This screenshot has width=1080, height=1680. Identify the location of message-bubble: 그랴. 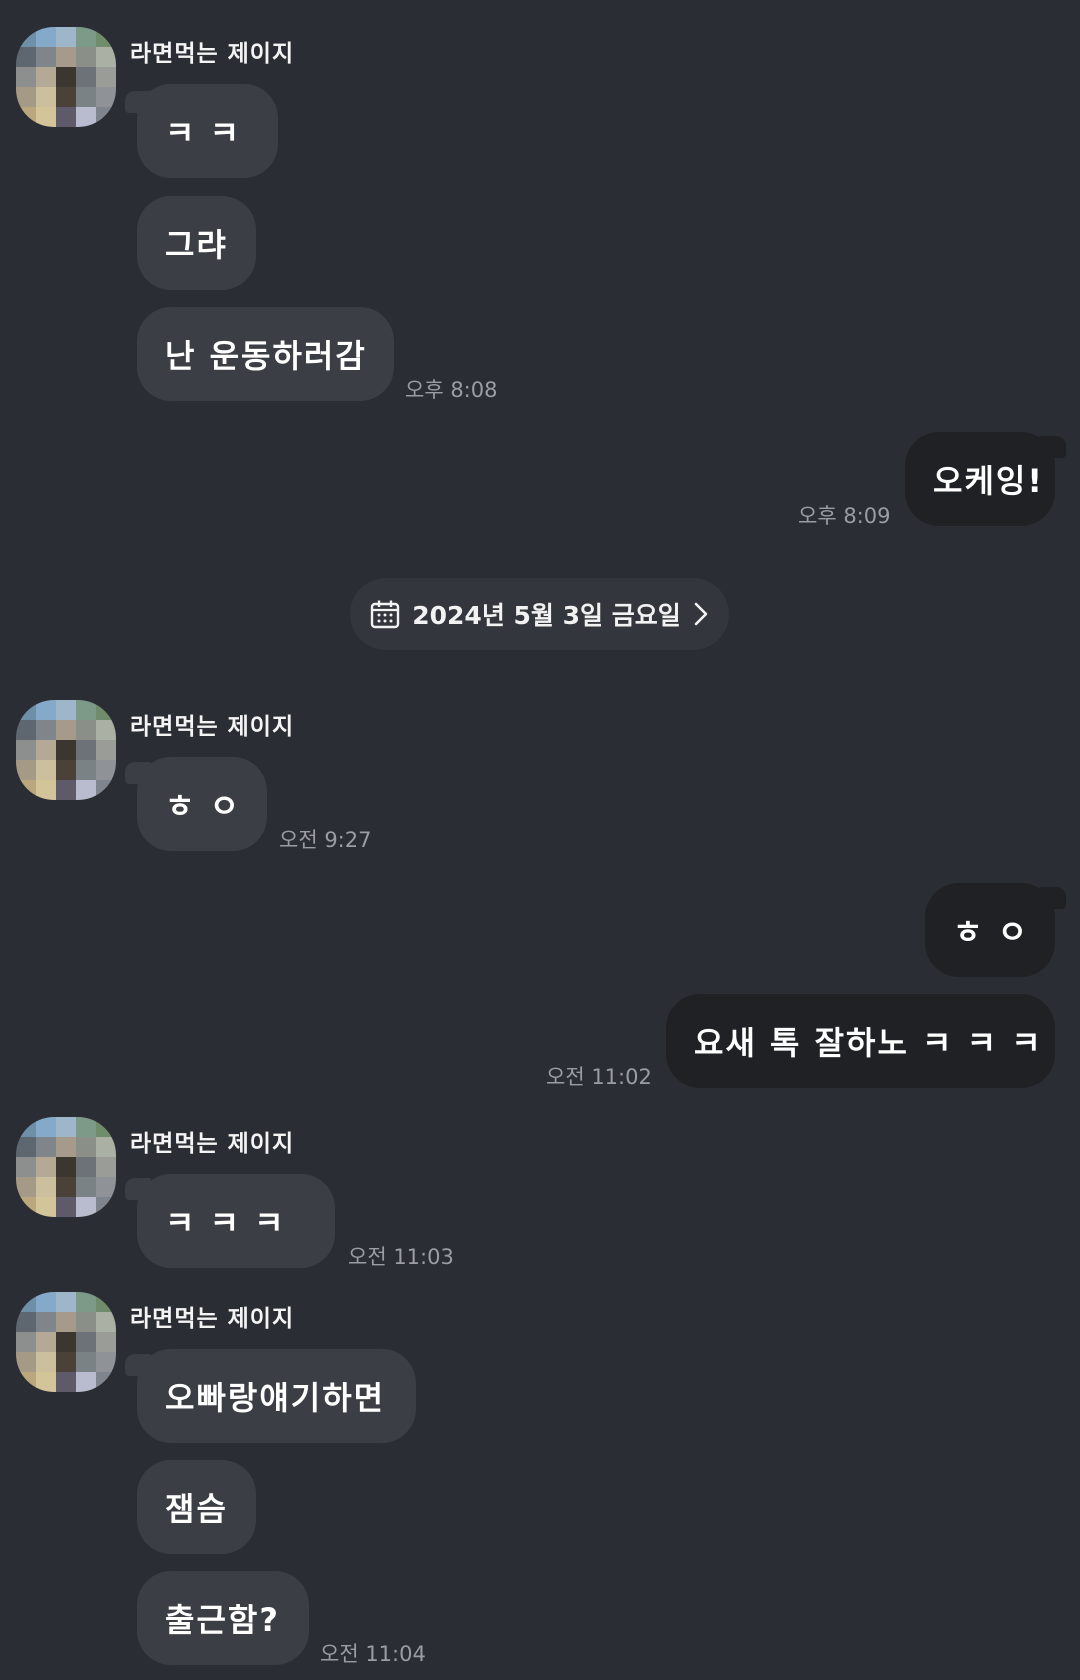
(196, 243).